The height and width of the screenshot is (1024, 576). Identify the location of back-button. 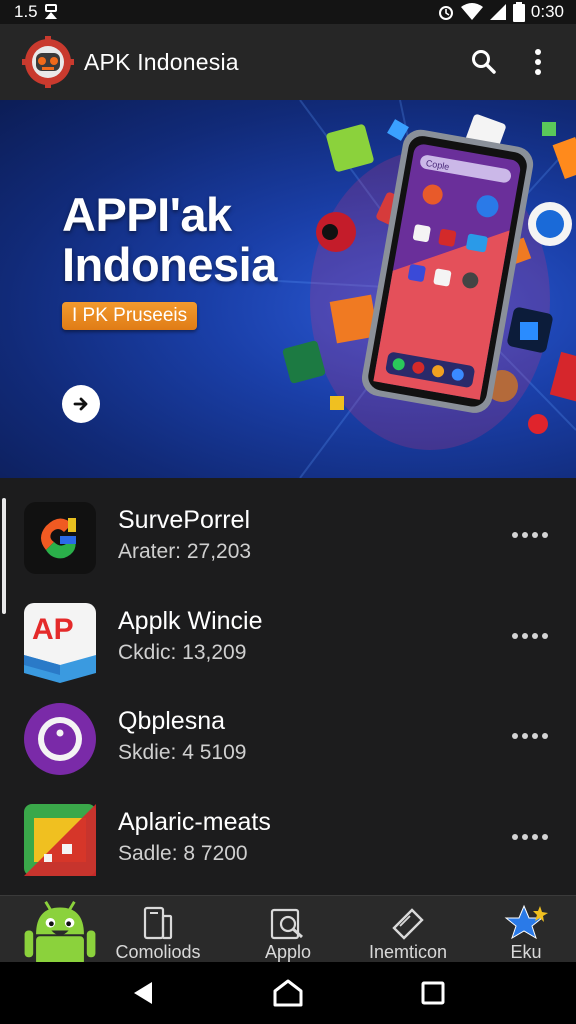
(143, 993).